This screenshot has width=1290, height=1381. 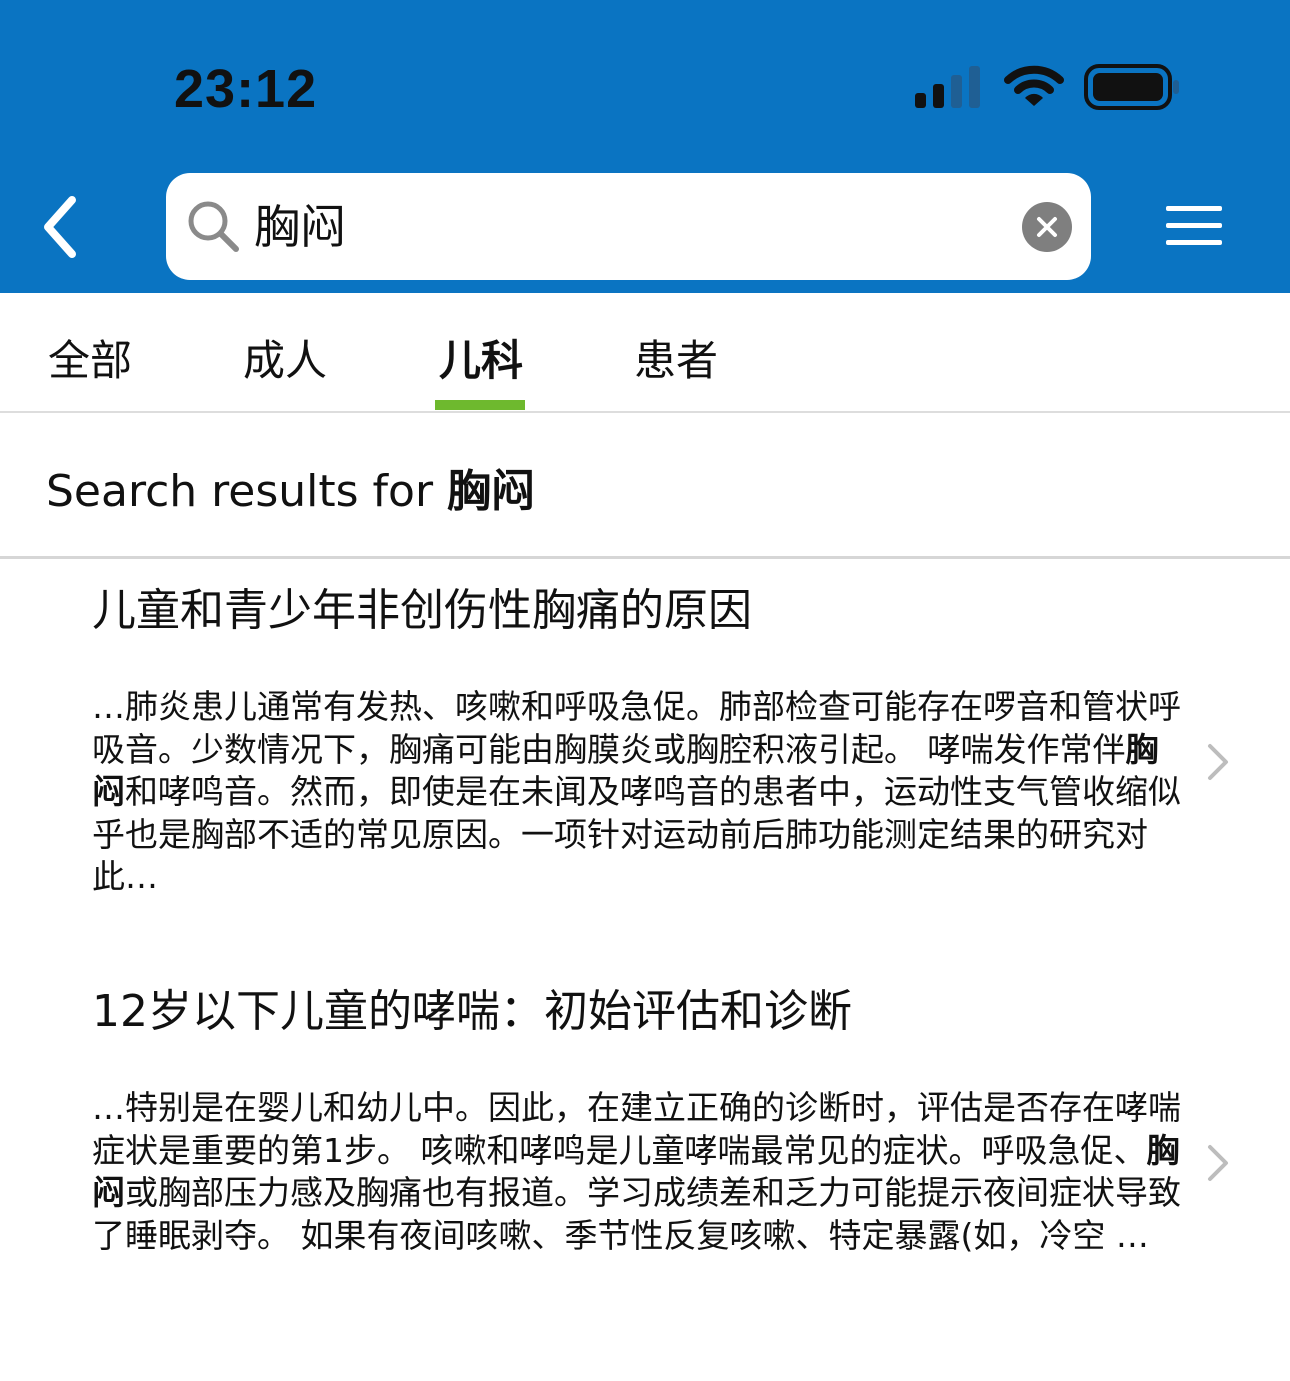 I want to click on tab-adult: 成人, so click(x=285, y=361).